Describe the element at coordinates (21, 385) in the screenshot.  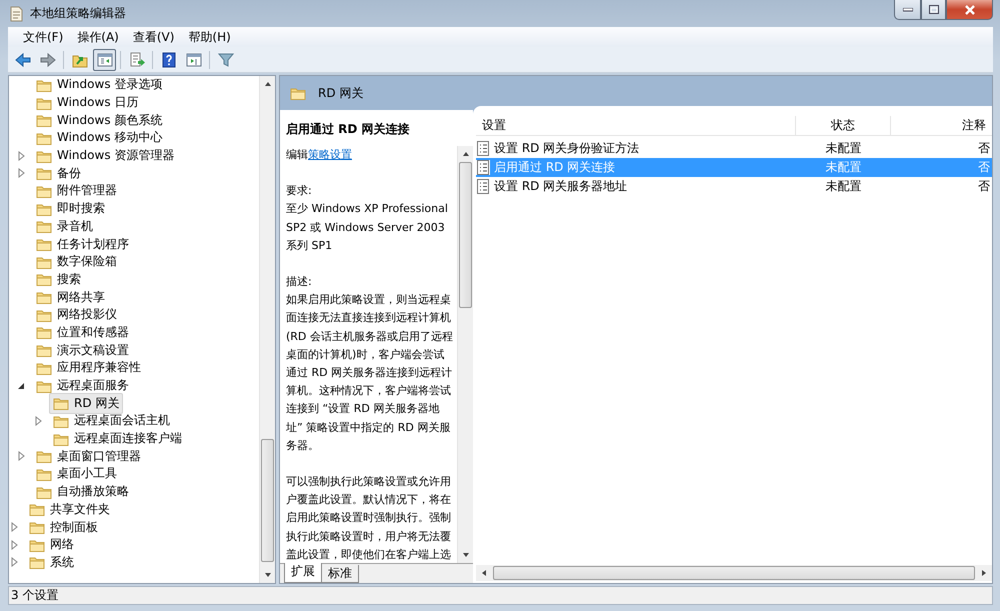
I see `collapse-triangle-icon` at that location.